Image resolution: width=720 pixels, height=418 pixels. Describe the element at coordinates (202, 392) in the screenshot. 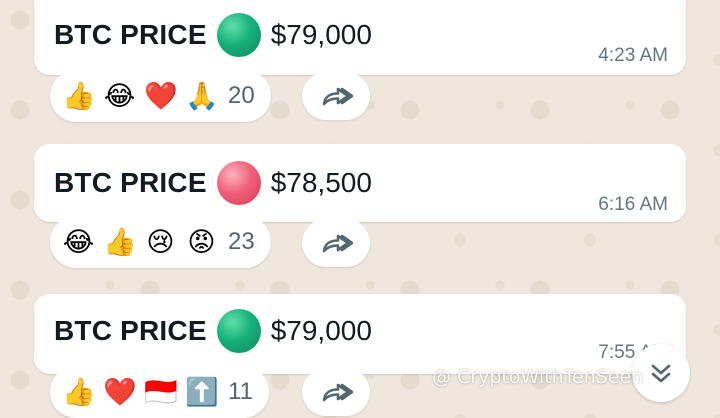

I see `up-arrow-emoji: ⬆️` at that location.